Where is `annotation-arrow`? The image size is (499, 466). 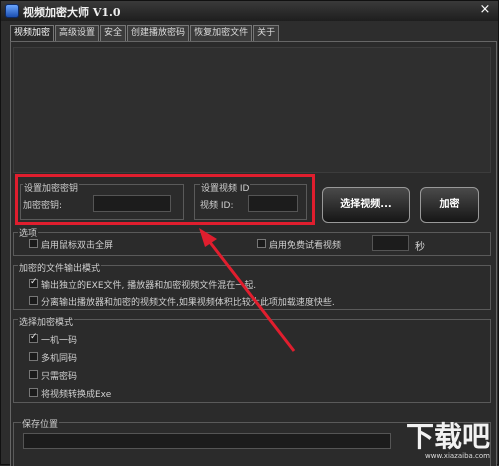
annotation-arrow is located at coordinates (247, 290).